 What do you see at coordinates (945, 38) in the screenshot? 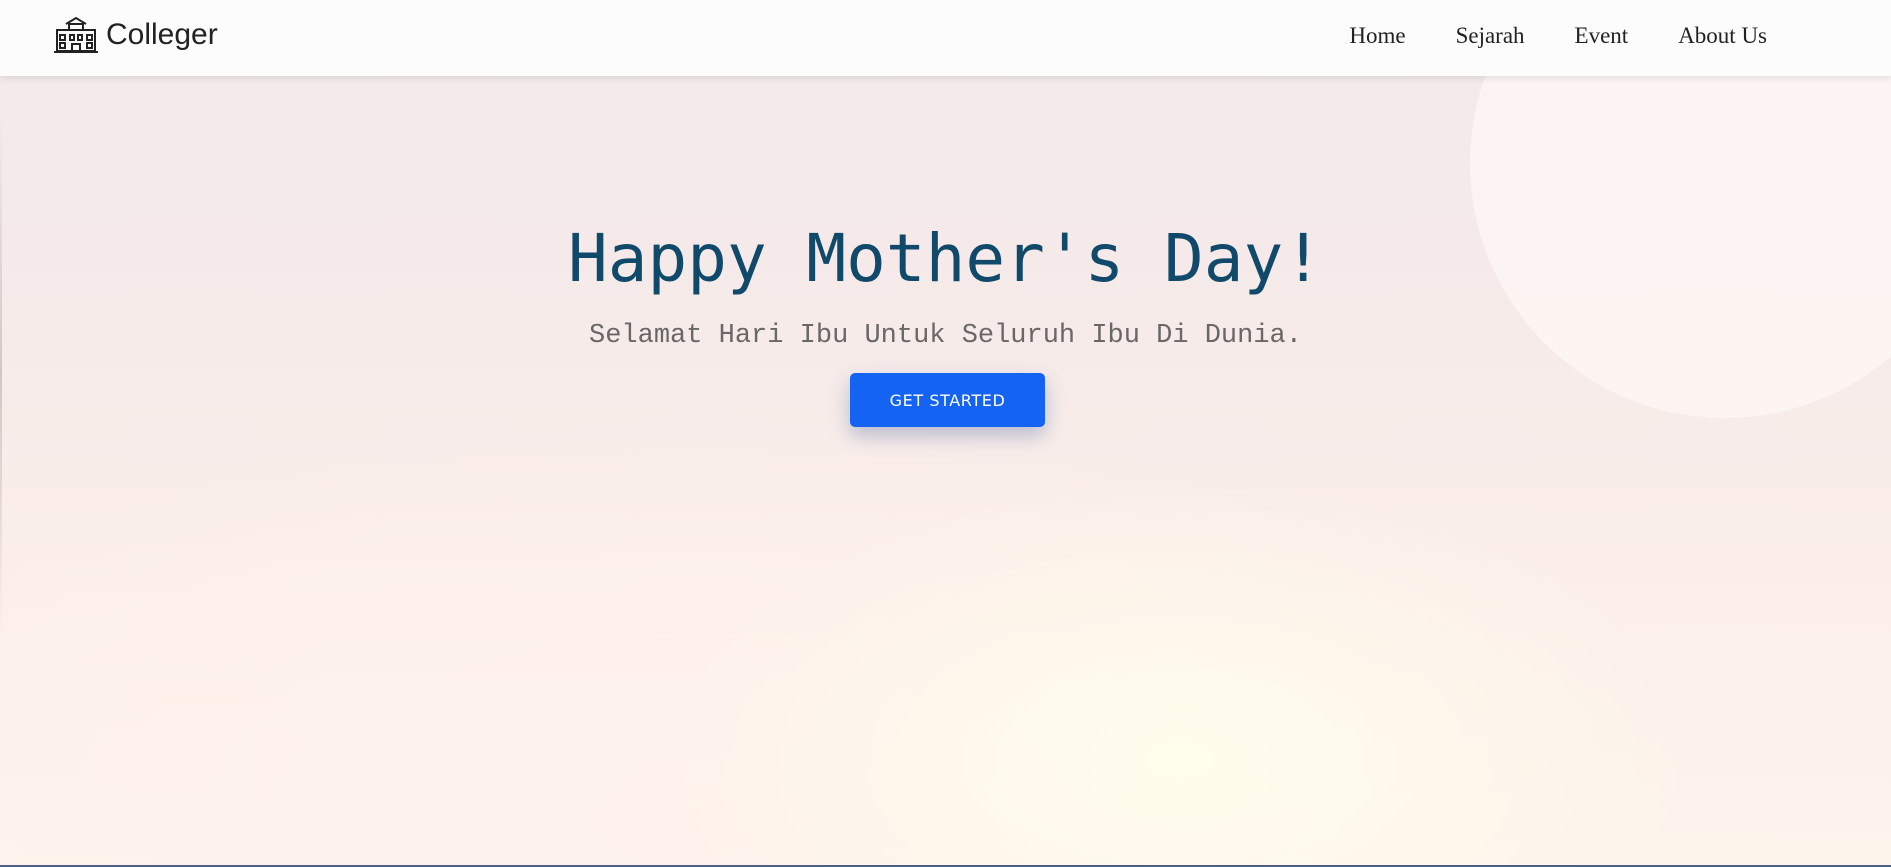
I see `navbar: Colleger Home Sejarah Event About Us` at bounding box center [945, 38].